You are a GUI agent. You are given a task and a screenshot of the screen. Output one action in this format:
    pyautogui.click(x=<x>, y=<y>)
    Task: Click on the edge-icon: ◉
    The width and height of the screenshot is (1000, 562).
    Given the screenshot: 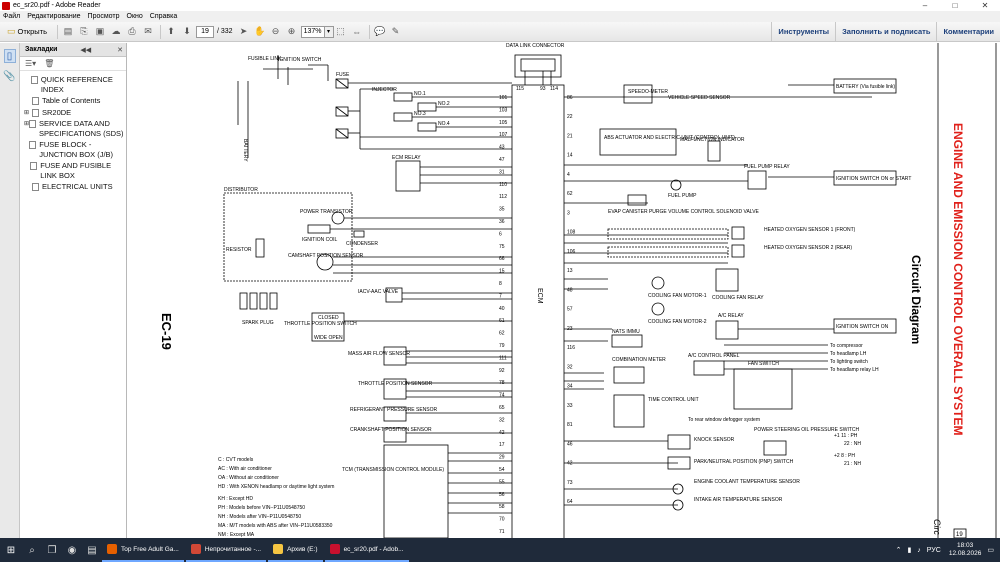 What is the action you would take?
    pyautogui.click(x=72, y=550)
    